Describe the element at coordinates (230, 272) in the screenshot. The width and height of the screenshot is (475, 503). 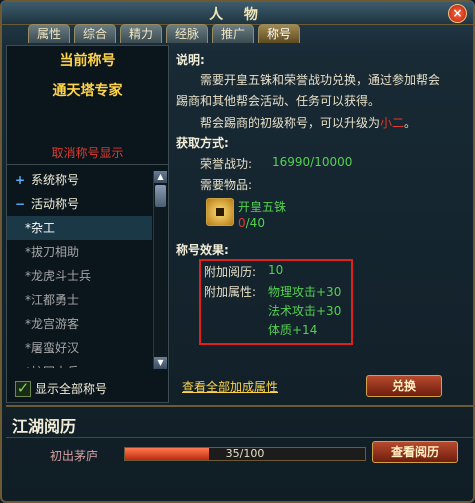
I see `effect-exp-label: 附加阅历:` at that location.